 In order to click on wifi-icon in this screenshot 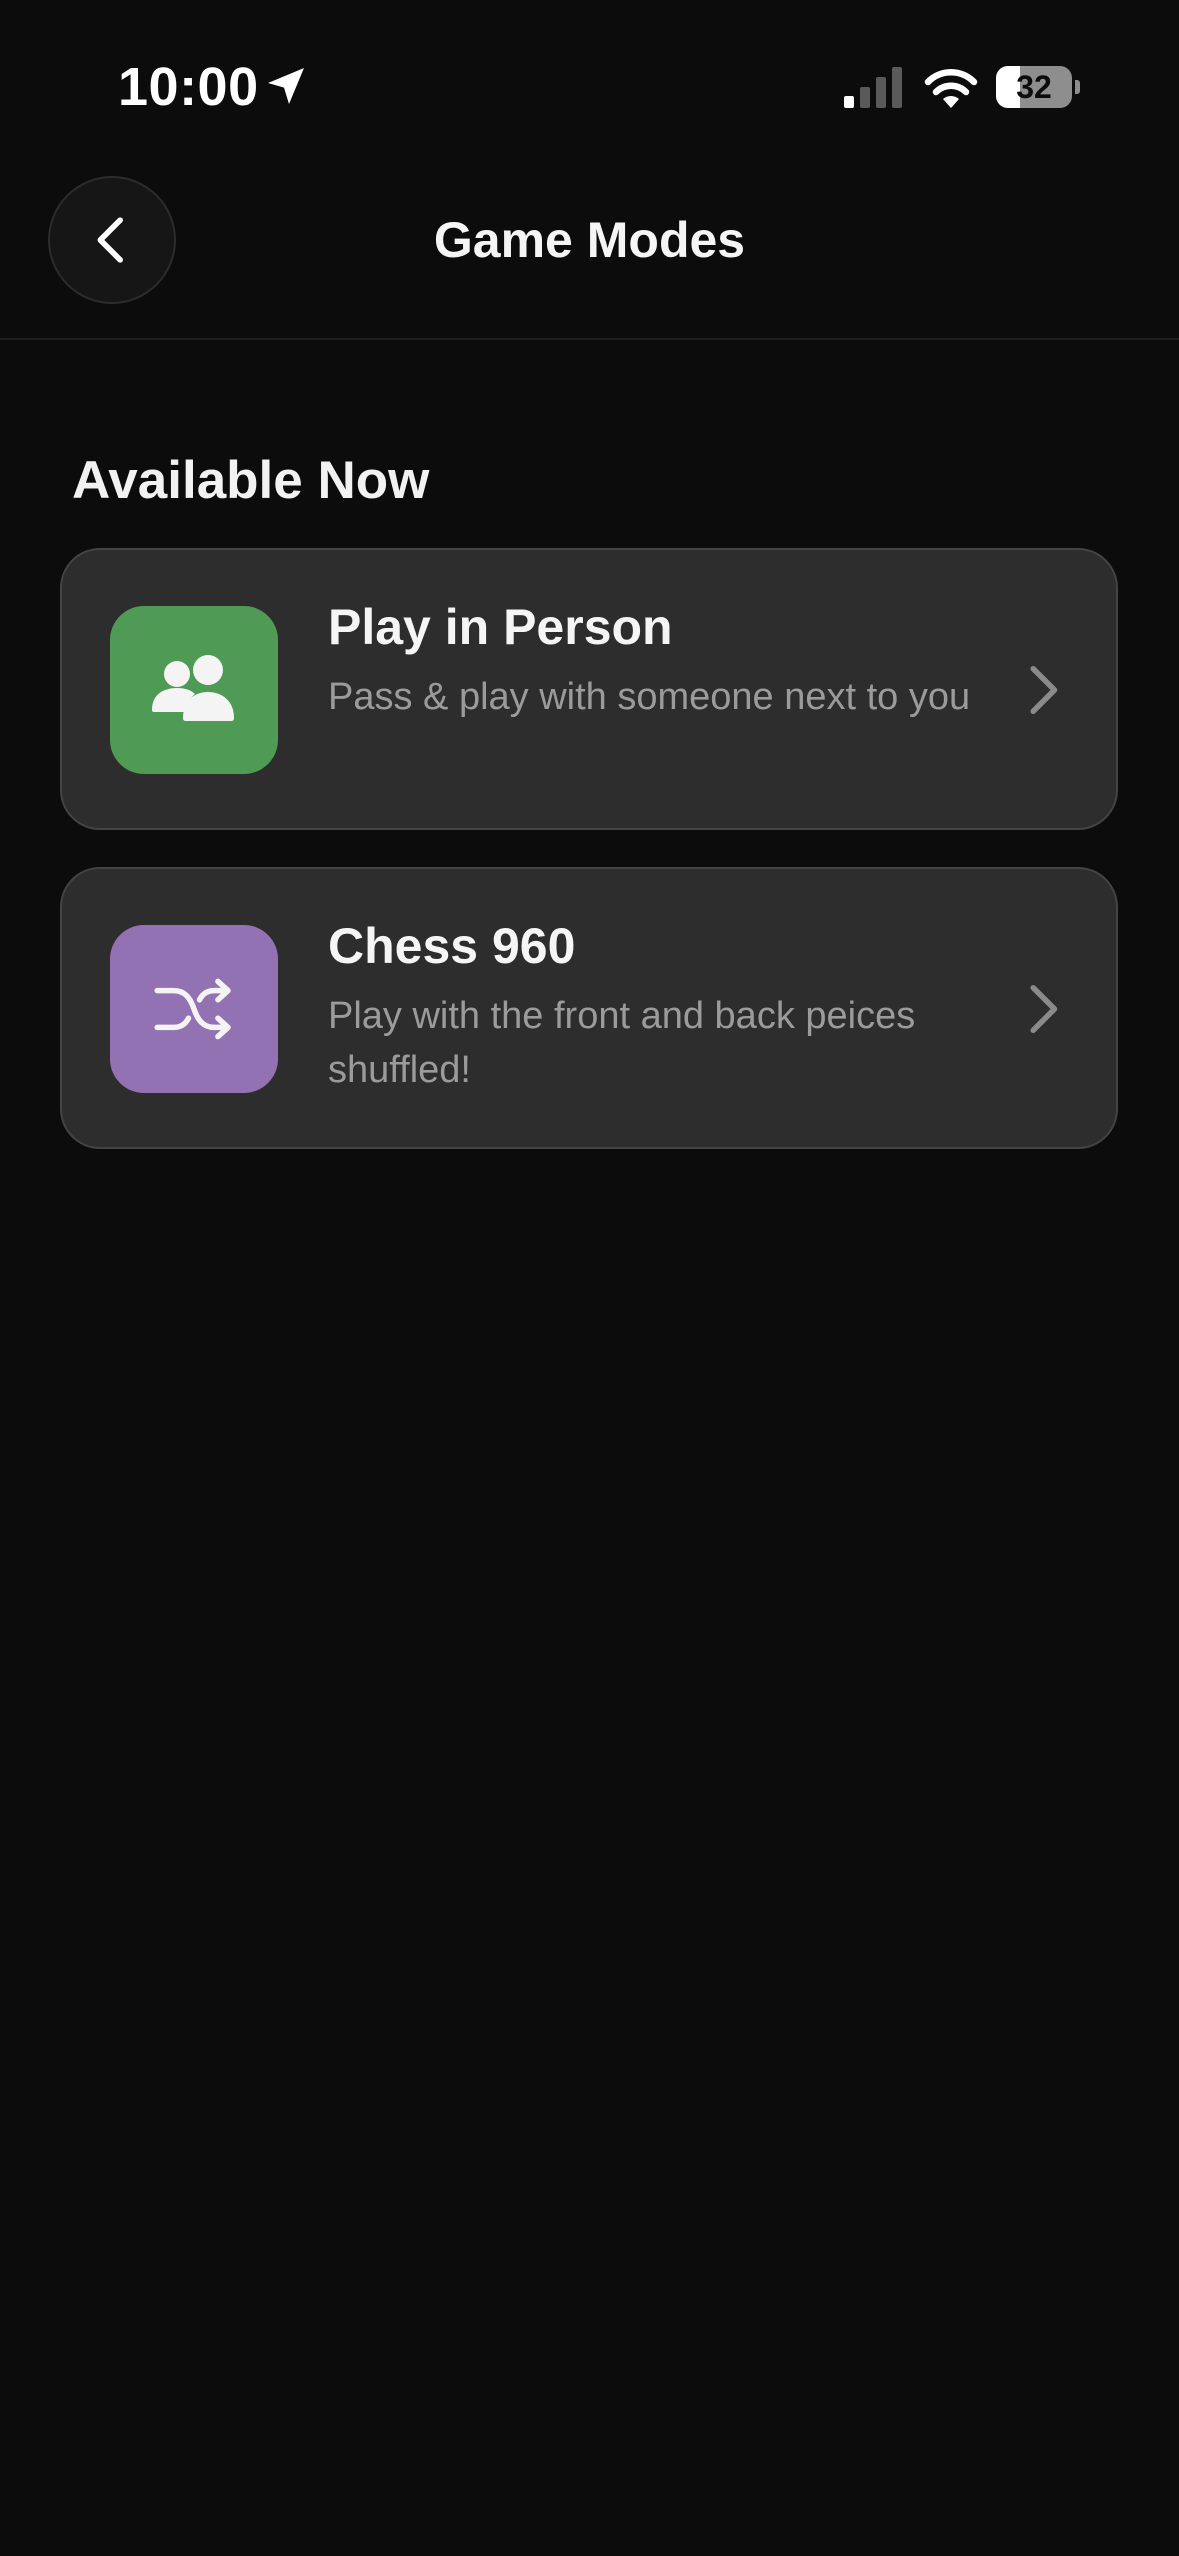, I will do `click(951, 88)`.